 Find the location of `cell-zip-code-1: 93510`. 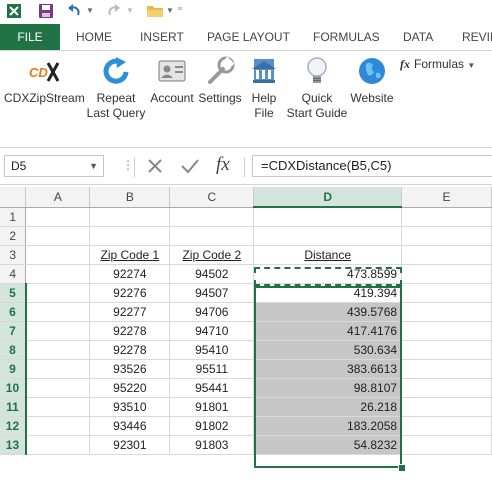

cell-zip-code-1: 93510 is located at coordinates (130, 407).